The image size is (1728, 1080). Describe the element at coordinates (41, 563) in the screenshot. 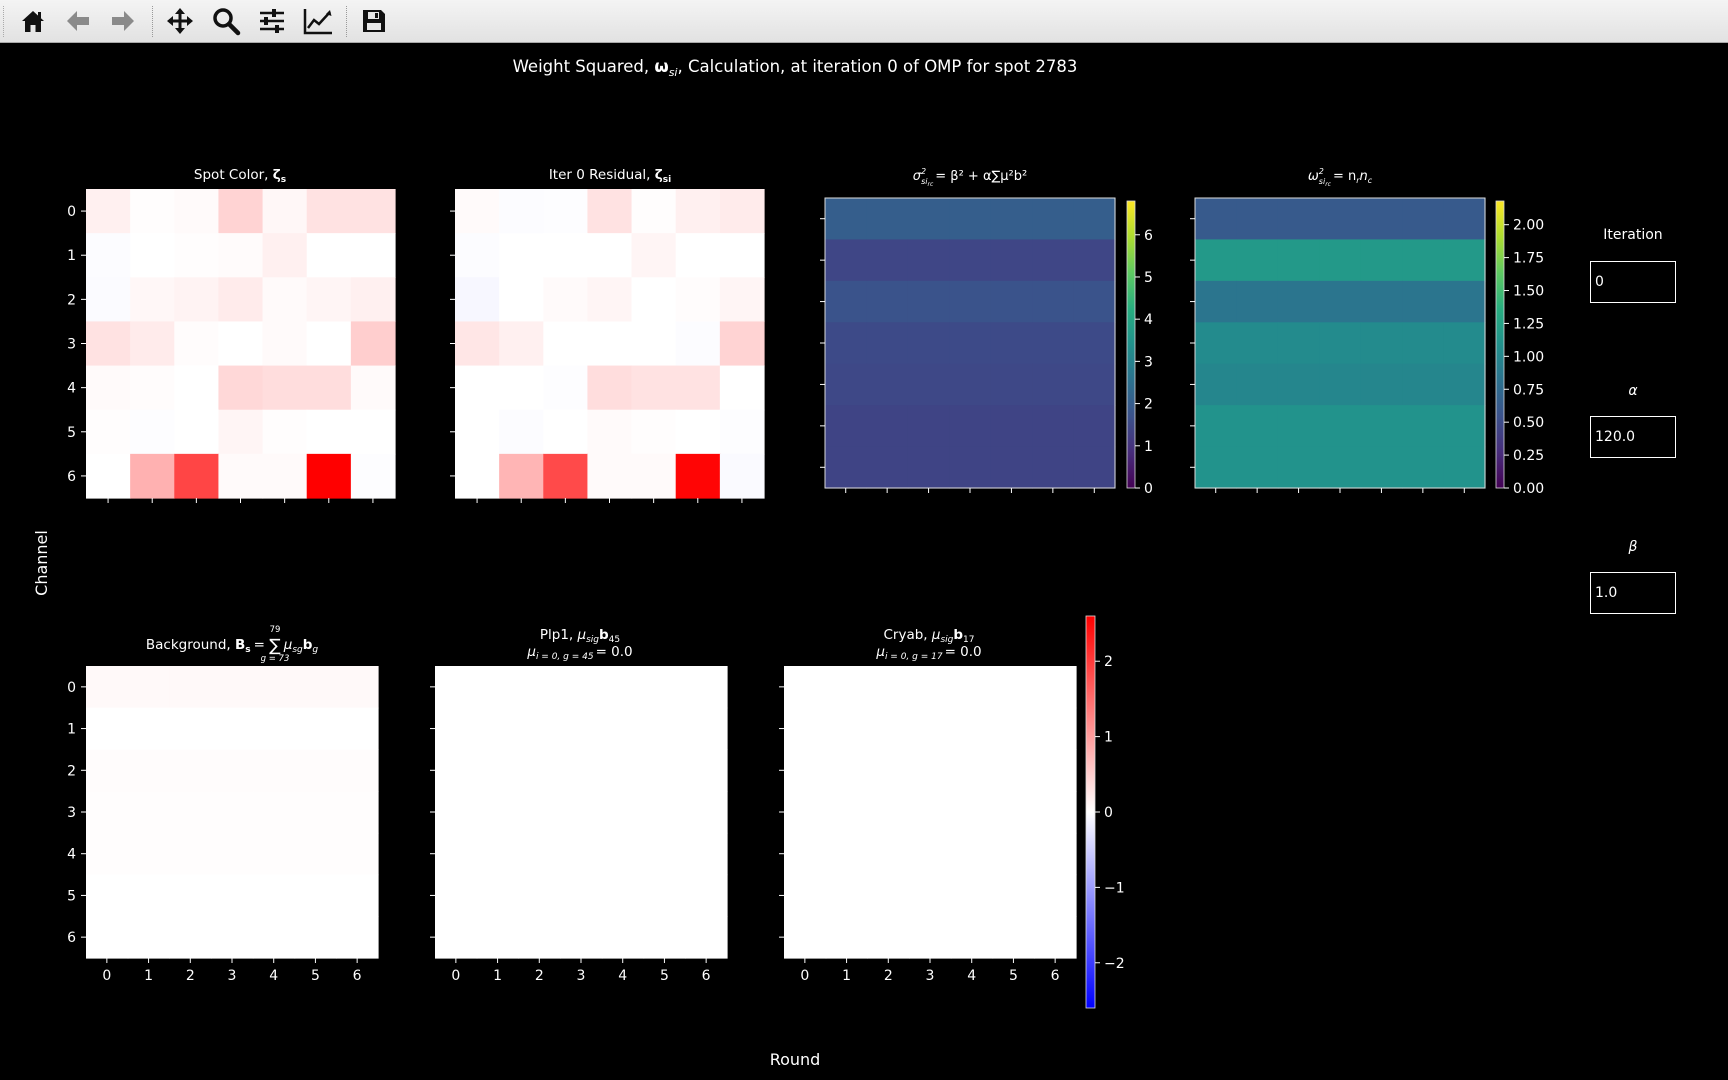

I see `y-axis-label: Channel` at that location.